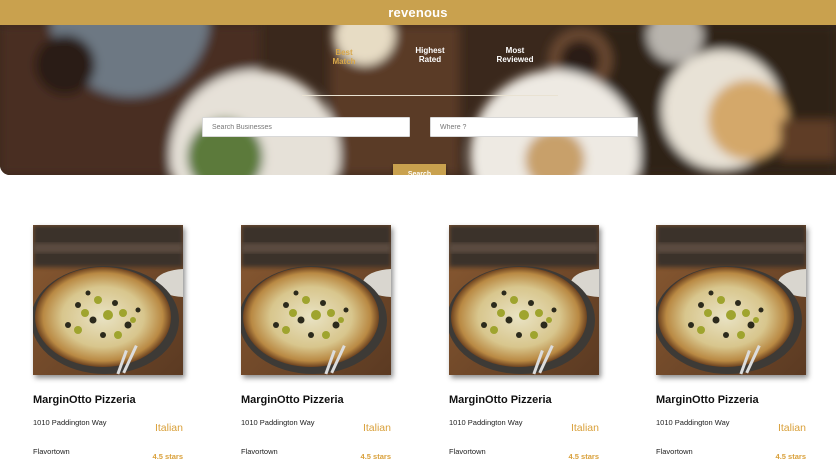 Image resolution: width=836 pixels, height=466 pixels. What do you see at coordinates (430, 55) in the screenshot?
I see `tab-highest-rated: Highest Rated` at bounding box center [430, 55].